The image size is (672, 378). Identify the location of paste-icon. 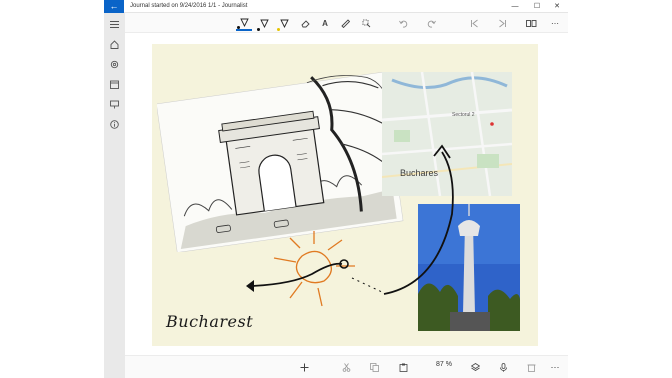
(403, 367).